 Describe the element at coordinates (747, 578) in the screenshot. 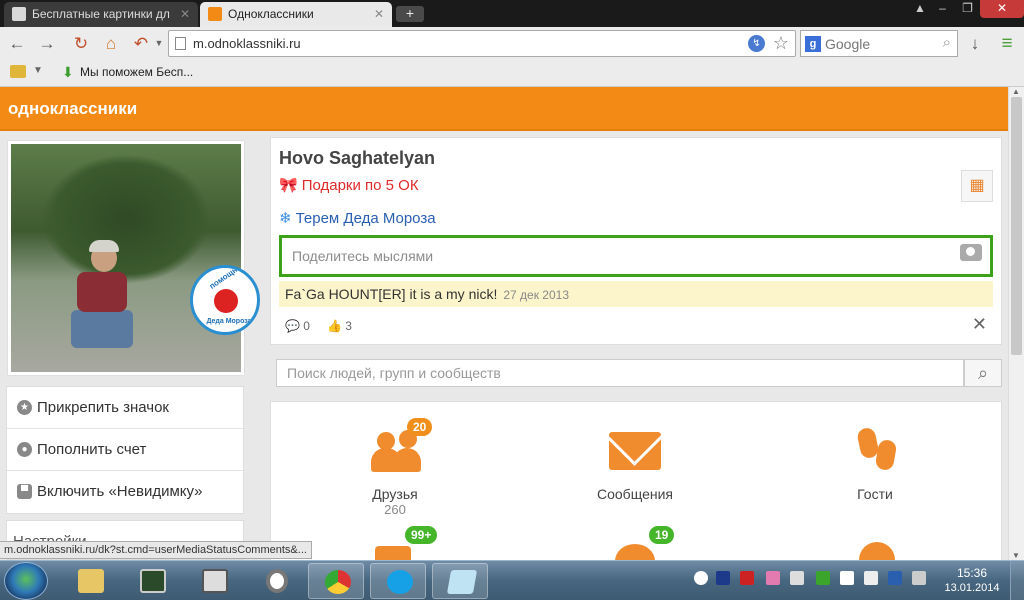

I see `flag-icon` at that location.